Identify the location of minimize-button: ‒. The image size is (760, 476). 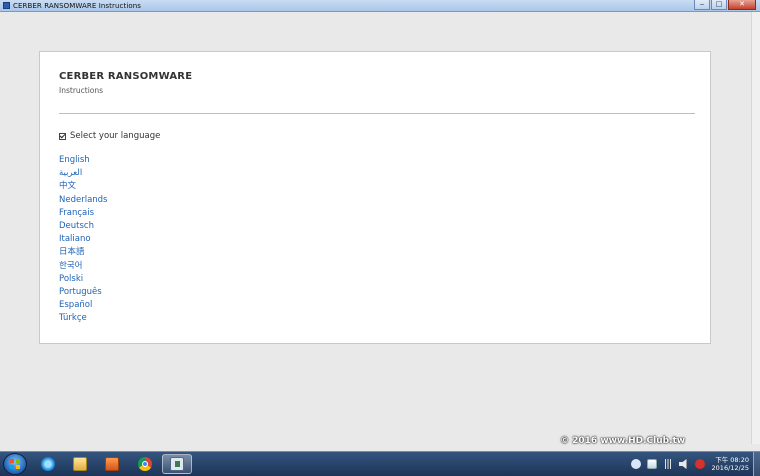
(702, 5).